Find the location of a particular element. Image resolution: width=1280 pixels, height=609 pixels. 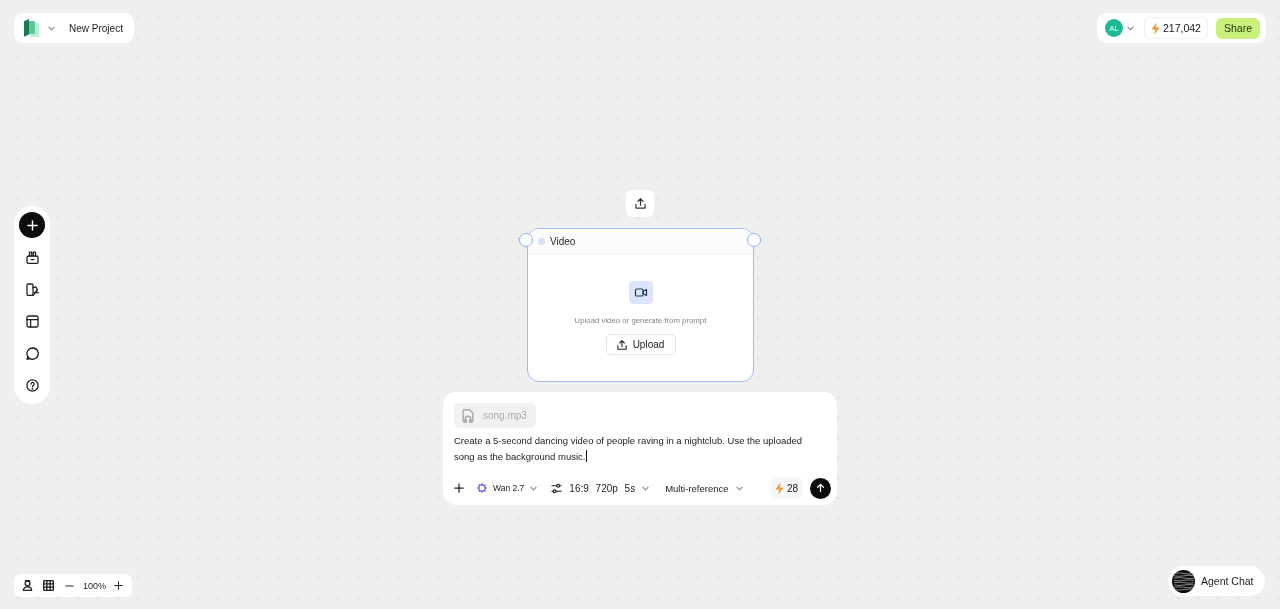

add-button is located at coordinates (32, 225).